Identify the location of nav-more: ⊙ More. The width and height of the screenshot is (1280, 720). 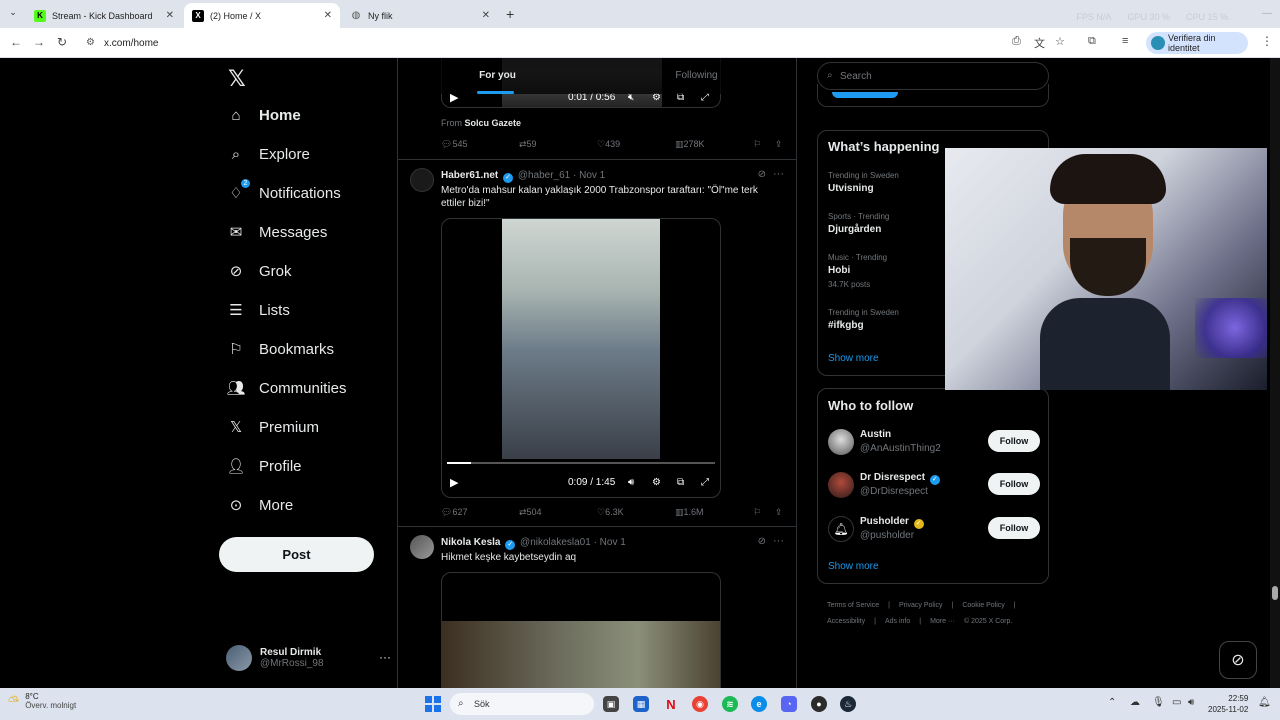
(259, 505).